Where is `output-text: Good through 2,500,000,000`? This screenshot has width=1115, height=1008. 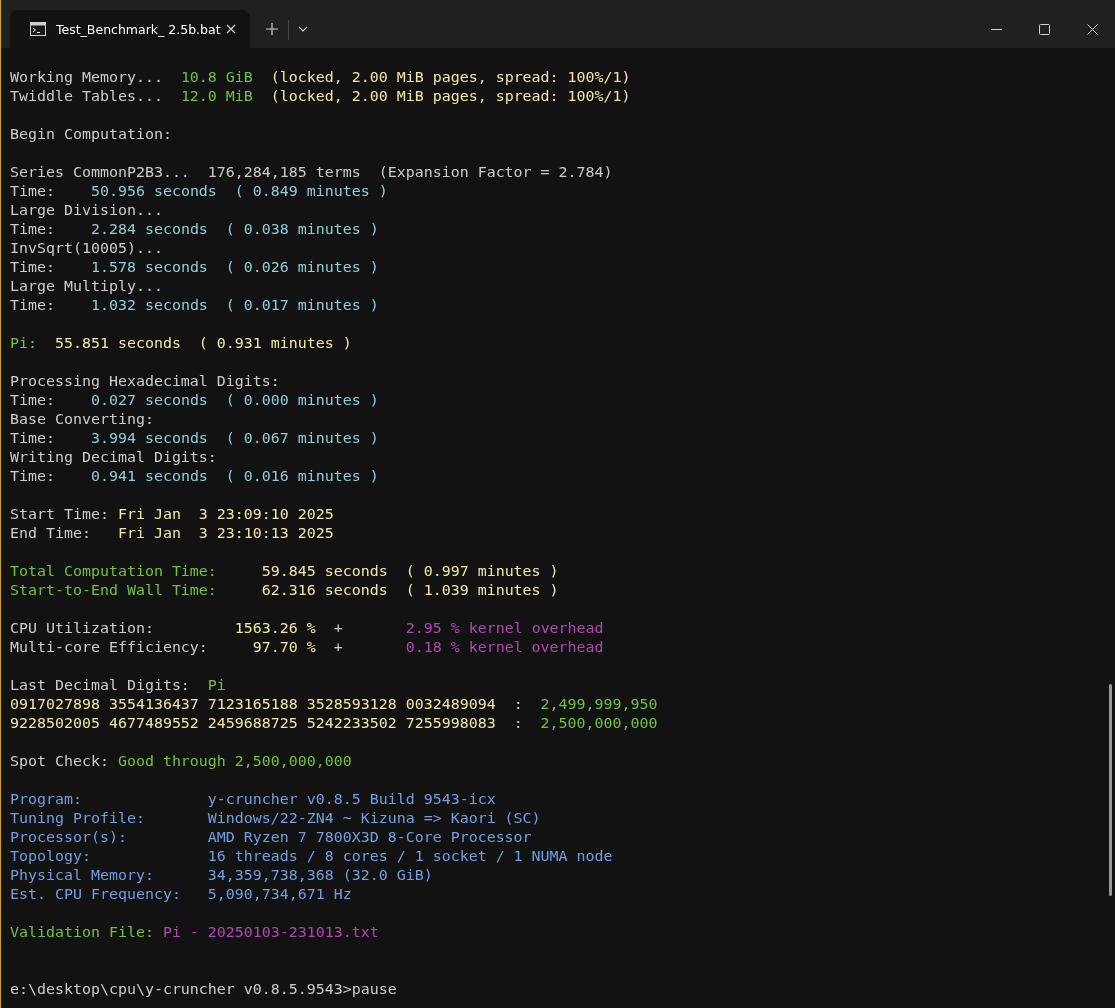 output-text: Good through 2,500,000,000 is located at coordinates (234, 761).